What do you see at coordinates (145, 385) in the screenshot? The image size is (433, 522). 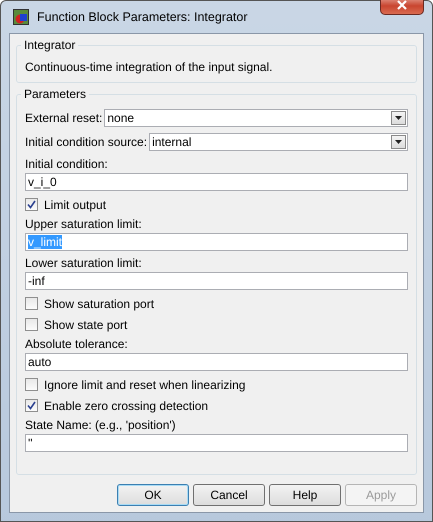 I see `checkbox-label: Ignore limit and reset when linearizing` at bounding box center [145, 385].